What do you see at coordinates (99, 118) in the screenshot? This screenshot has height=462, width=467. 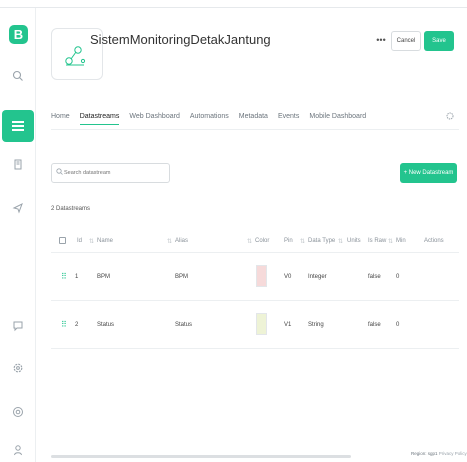 I see `tab-datastreams: Datastreams` at bounding box center [99, 118].